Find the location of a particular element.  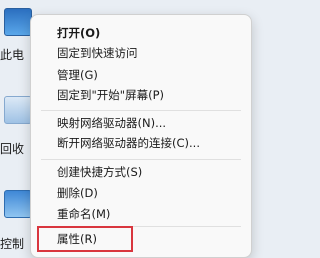

control-panel-icon is located at coordinates (18, 204).